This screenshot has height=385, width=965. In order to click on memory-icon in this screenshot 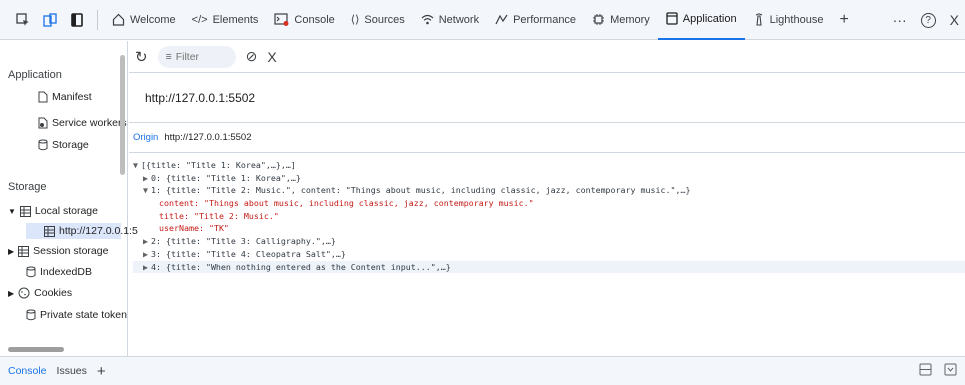, I will do `click(598, 19)`.